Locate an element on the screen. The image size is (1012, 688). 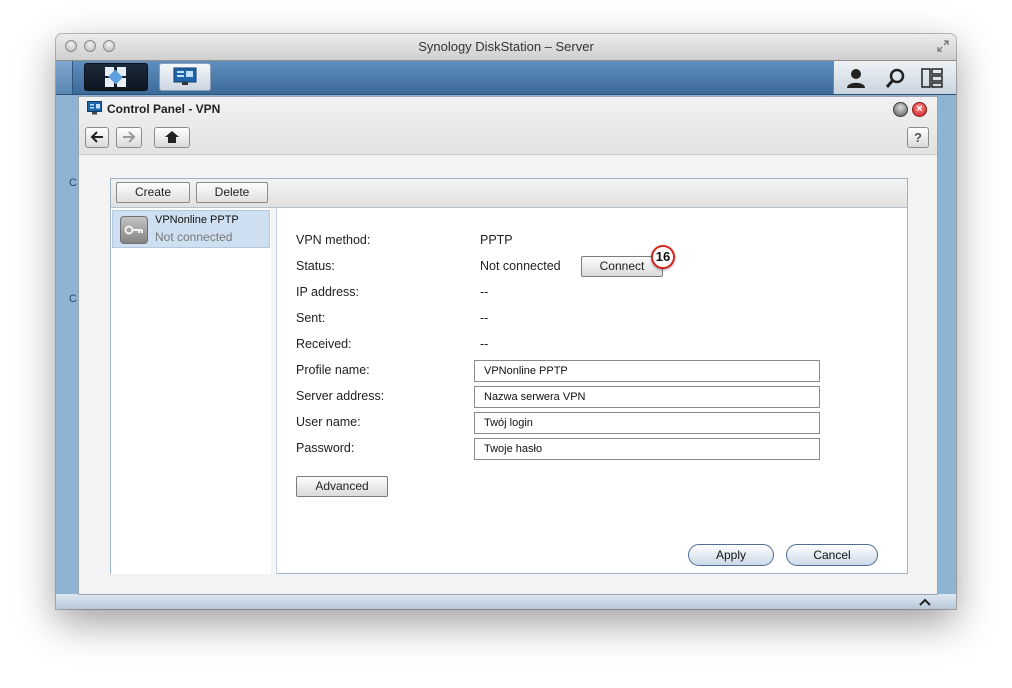
arrow-right-icon is located at coordinates (129, 137).